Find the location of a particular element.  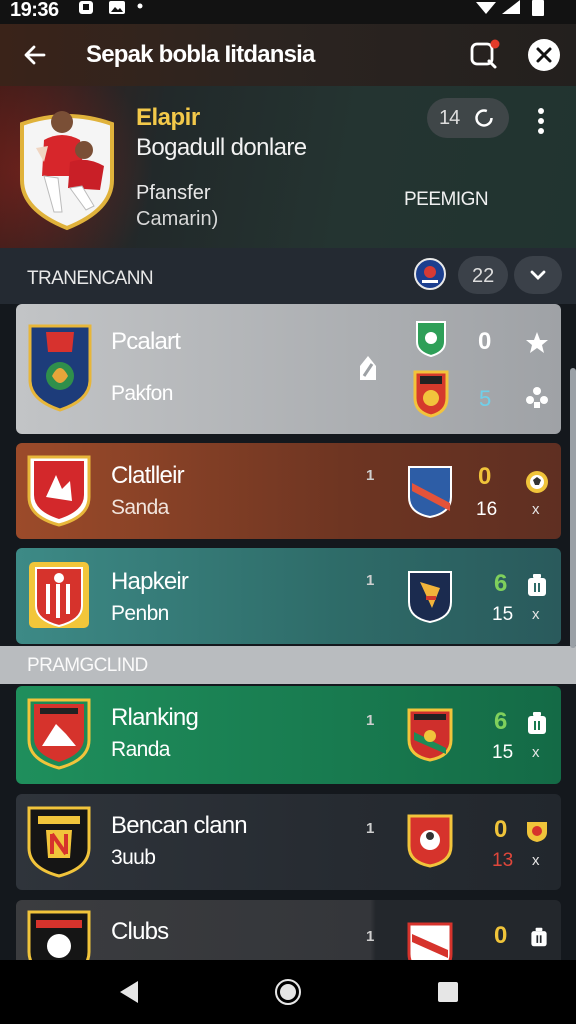

section-header: PRAMGCLIND is located at coordinates (288, 665).